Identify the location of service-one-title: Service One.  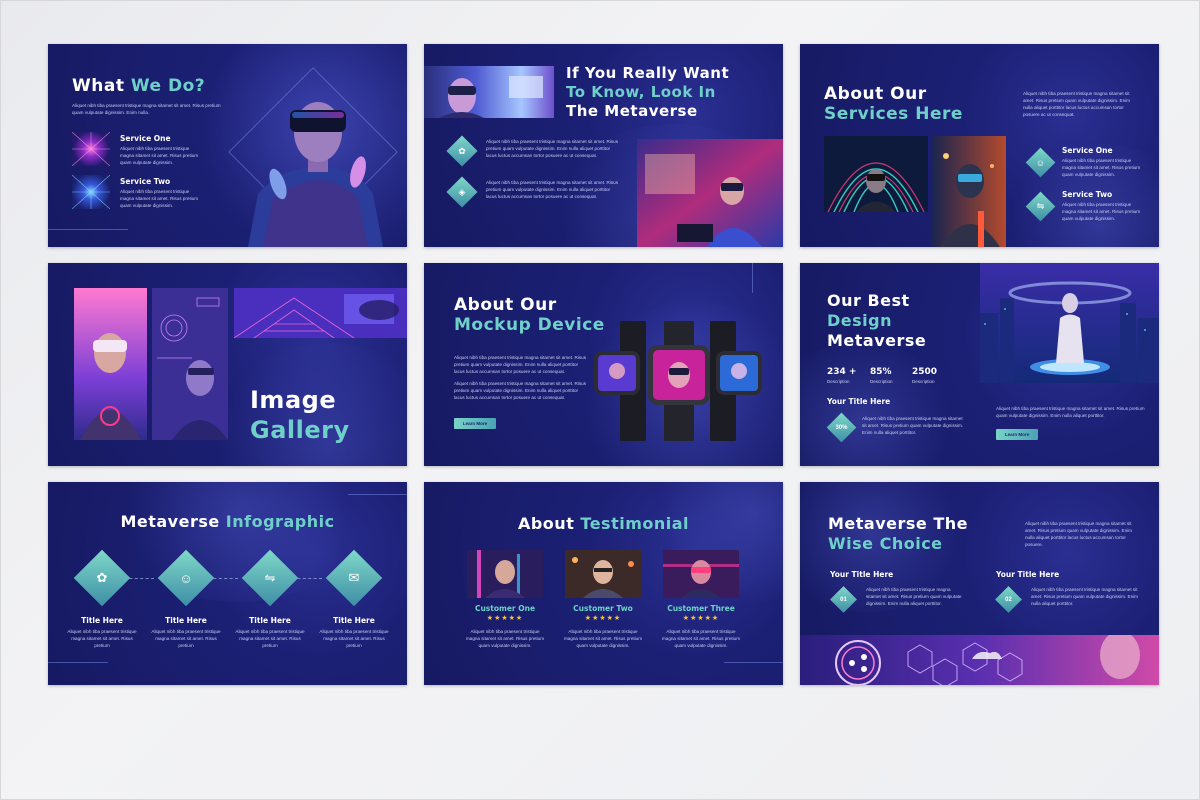
(145, 138).